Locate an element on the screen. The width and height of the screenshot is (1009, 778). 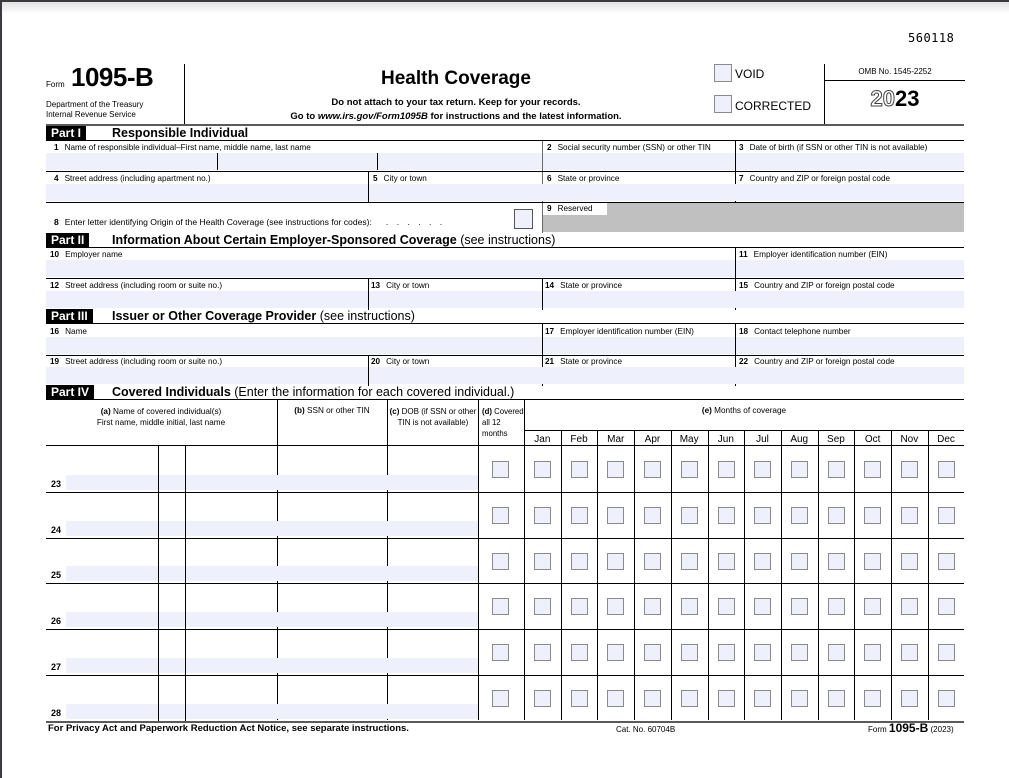
field3-dob-input is located at coordinates (850, 161).